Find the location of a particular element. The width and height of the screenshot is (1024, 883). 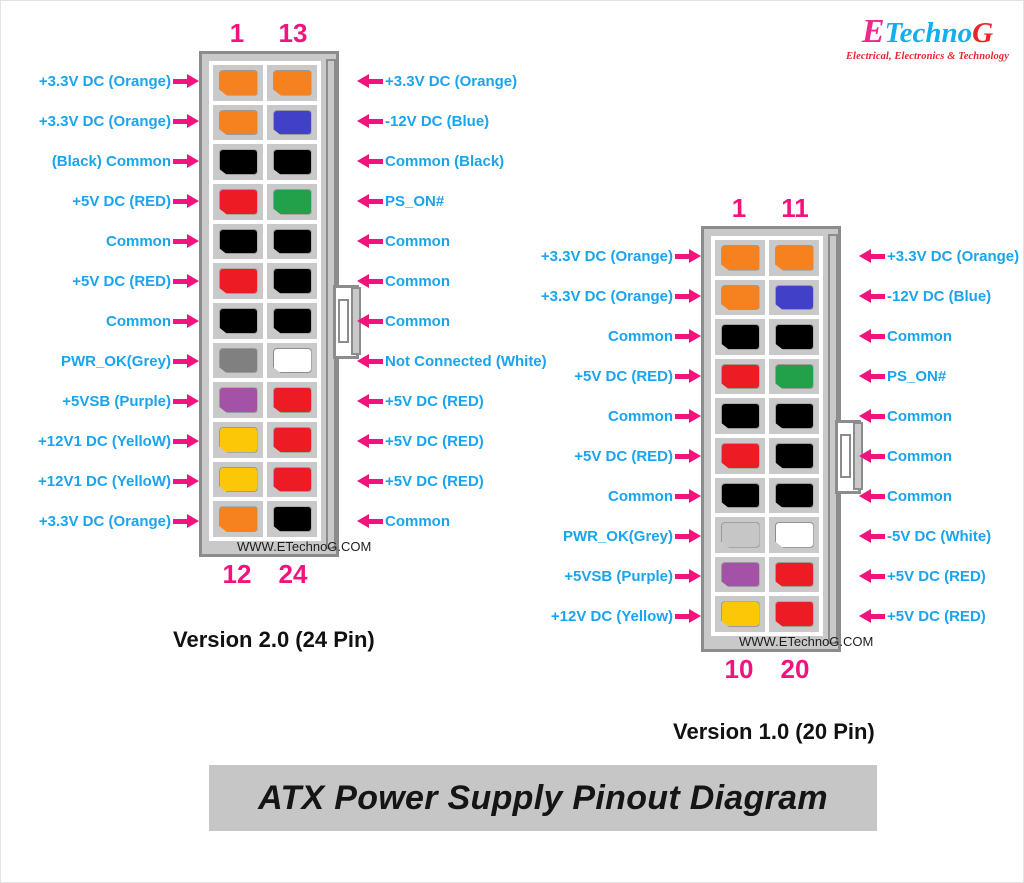

conn24-bottom-left-number: 12 is located at coordinates (237, 574).